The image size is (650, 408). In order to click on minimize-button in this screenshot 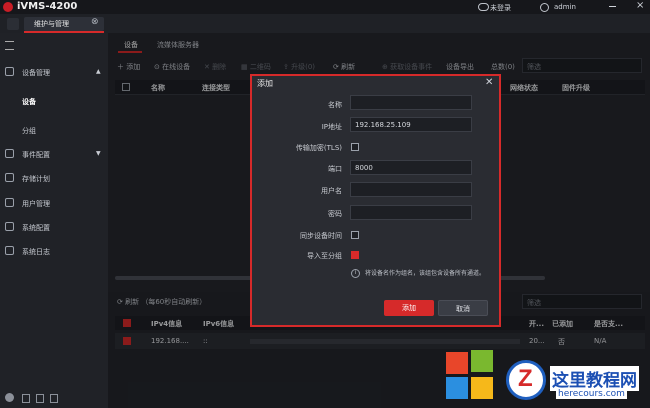, I will do `click(612, 6)`.